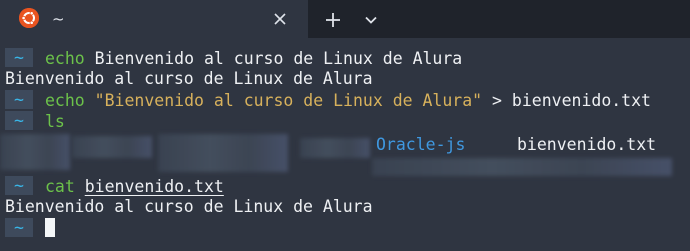 This screenshot has height=251, width=690. Describe the element at coordinates (55, 121) in the screenshot. I see `command-name: ls` at that location.